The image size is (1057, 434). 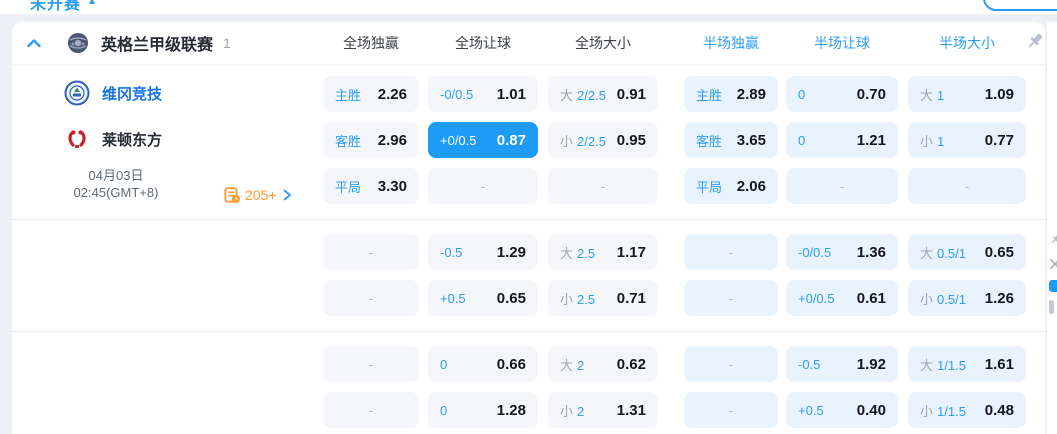 I want to click on odds-cell: -0/0.5 1.36, so click(x=842, y=252).